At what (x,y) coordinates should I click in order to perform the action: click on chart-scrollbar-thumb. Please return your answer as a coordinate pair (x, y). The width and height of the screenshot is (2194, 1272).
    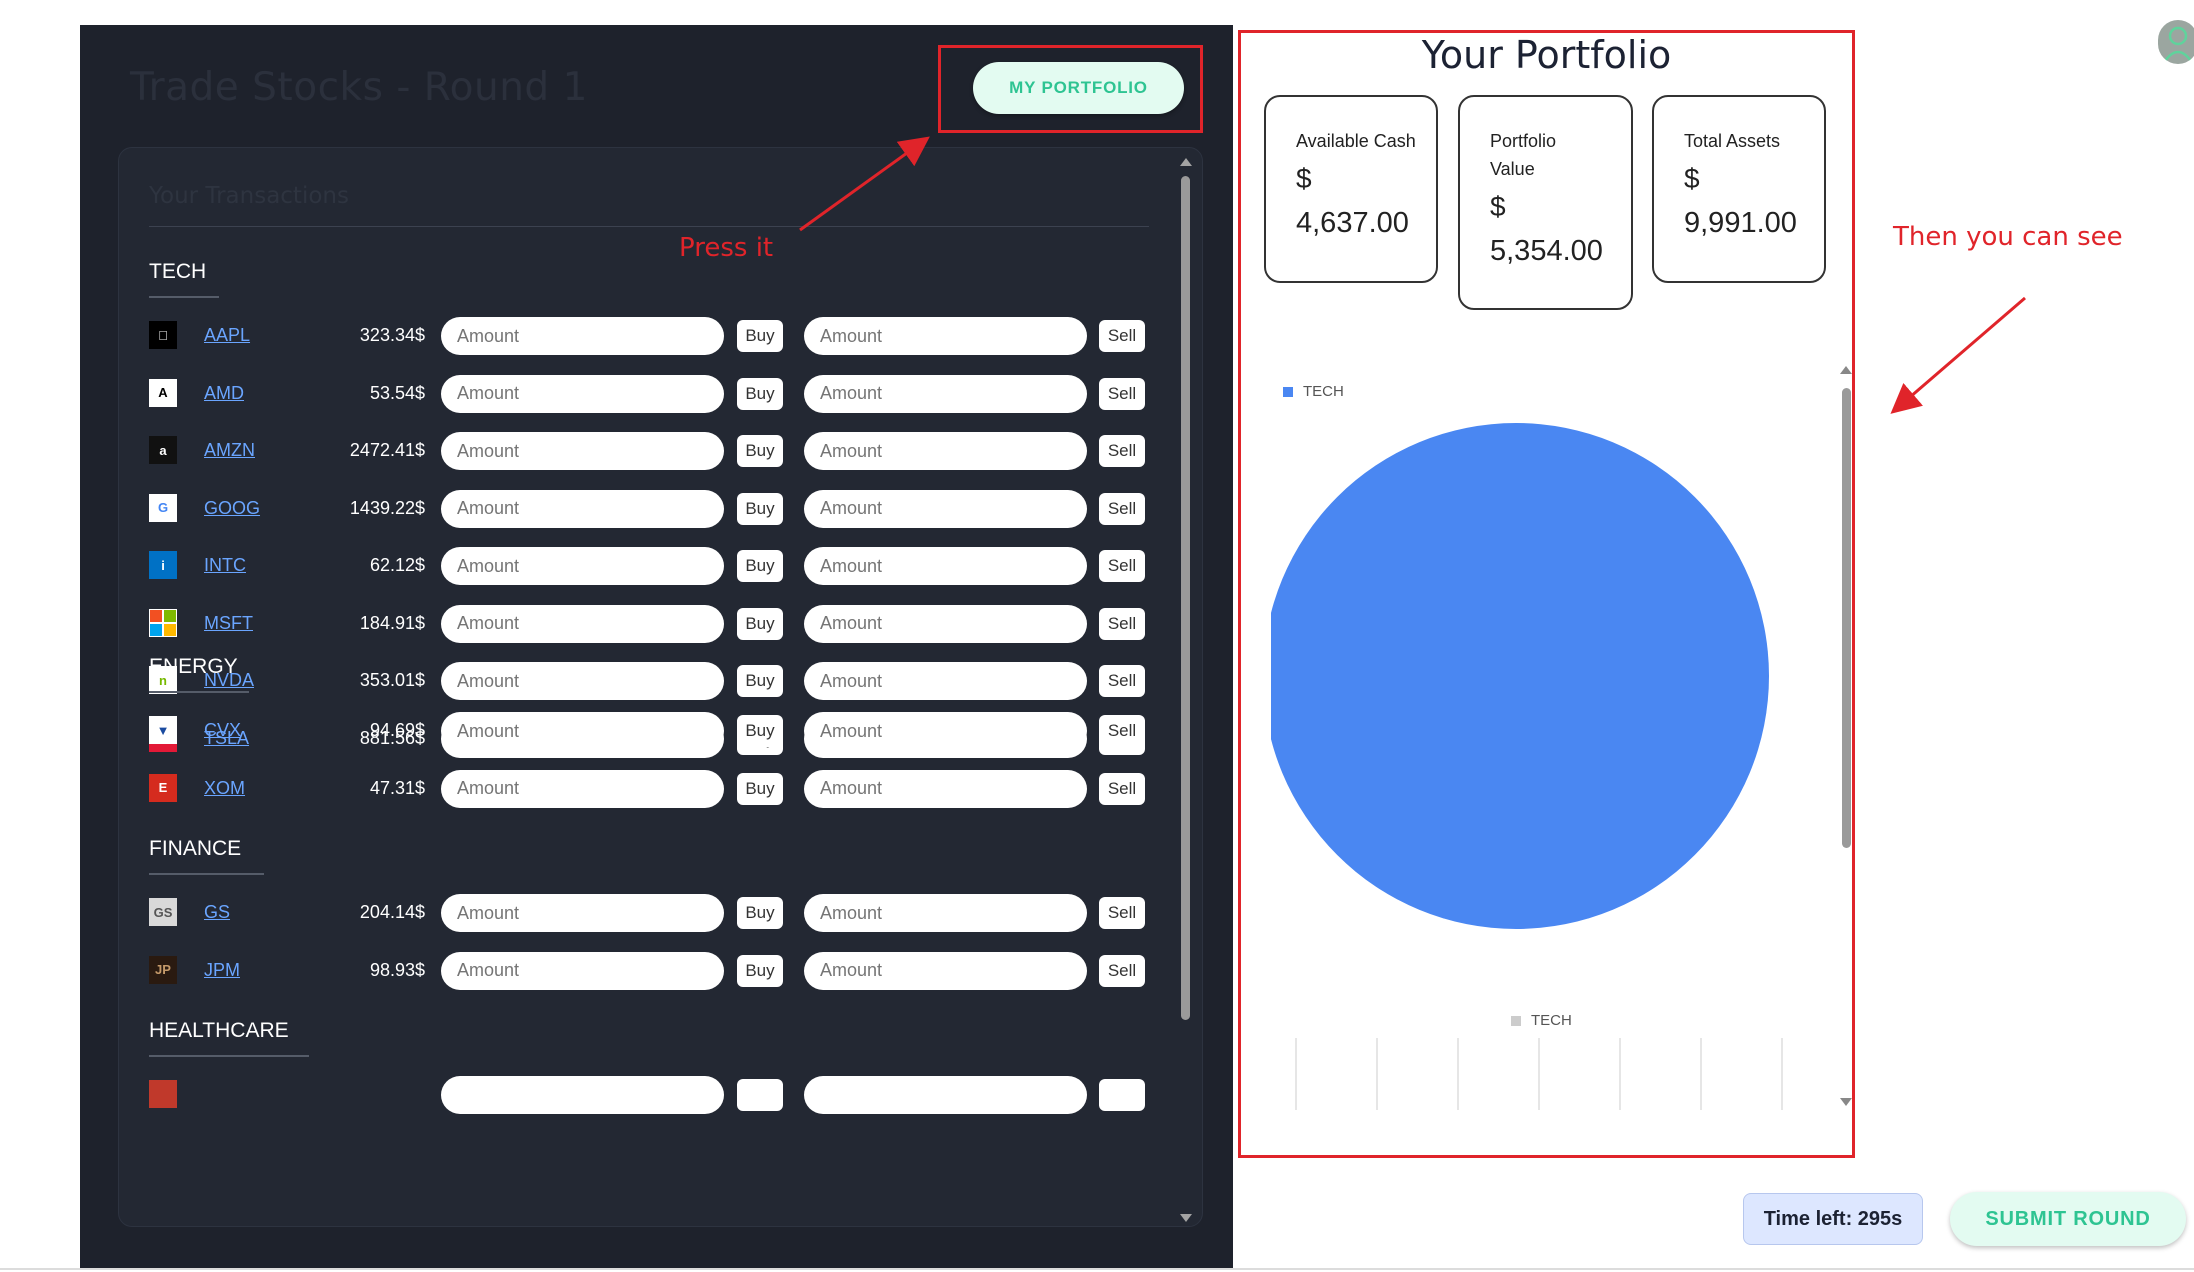
    Looking at the image, I should click on (1846, 618).